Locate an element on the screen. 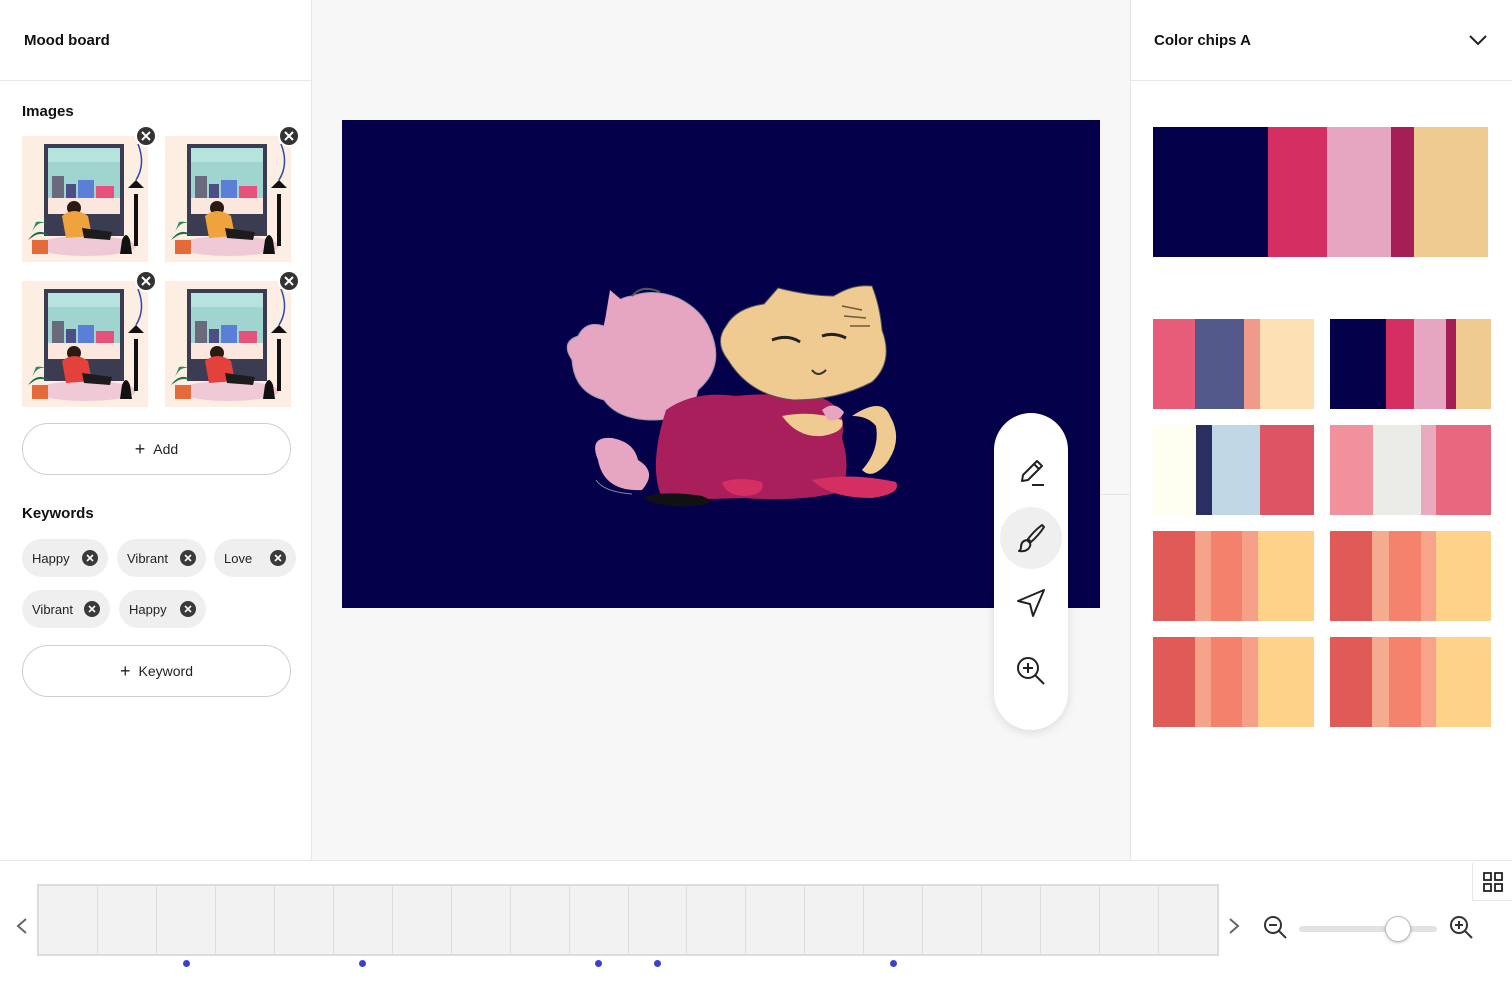 This screenshot has width=1512, height=982. brush-icon is located at coordinates (1031, 538).